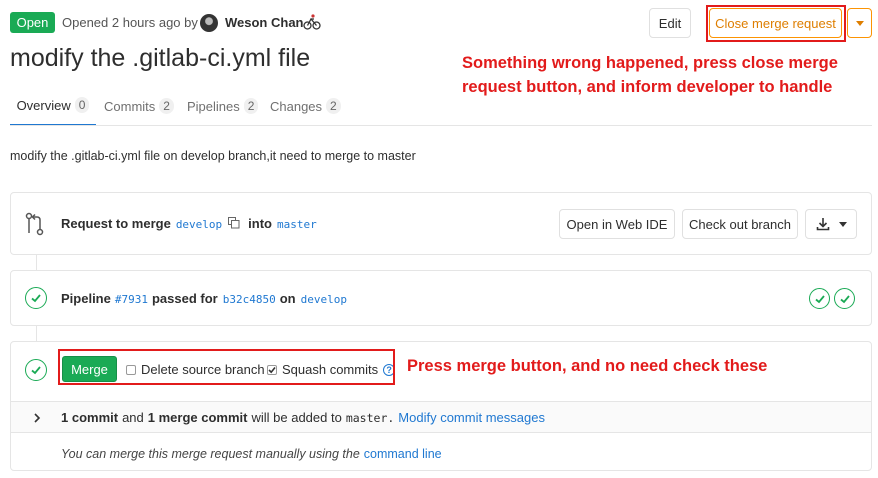 This screenshot has height=478, width=878. What do you see at coordinates (35, 224) in the screenshot?
I see `merge-request-icon` at bounding box center [35, 224].